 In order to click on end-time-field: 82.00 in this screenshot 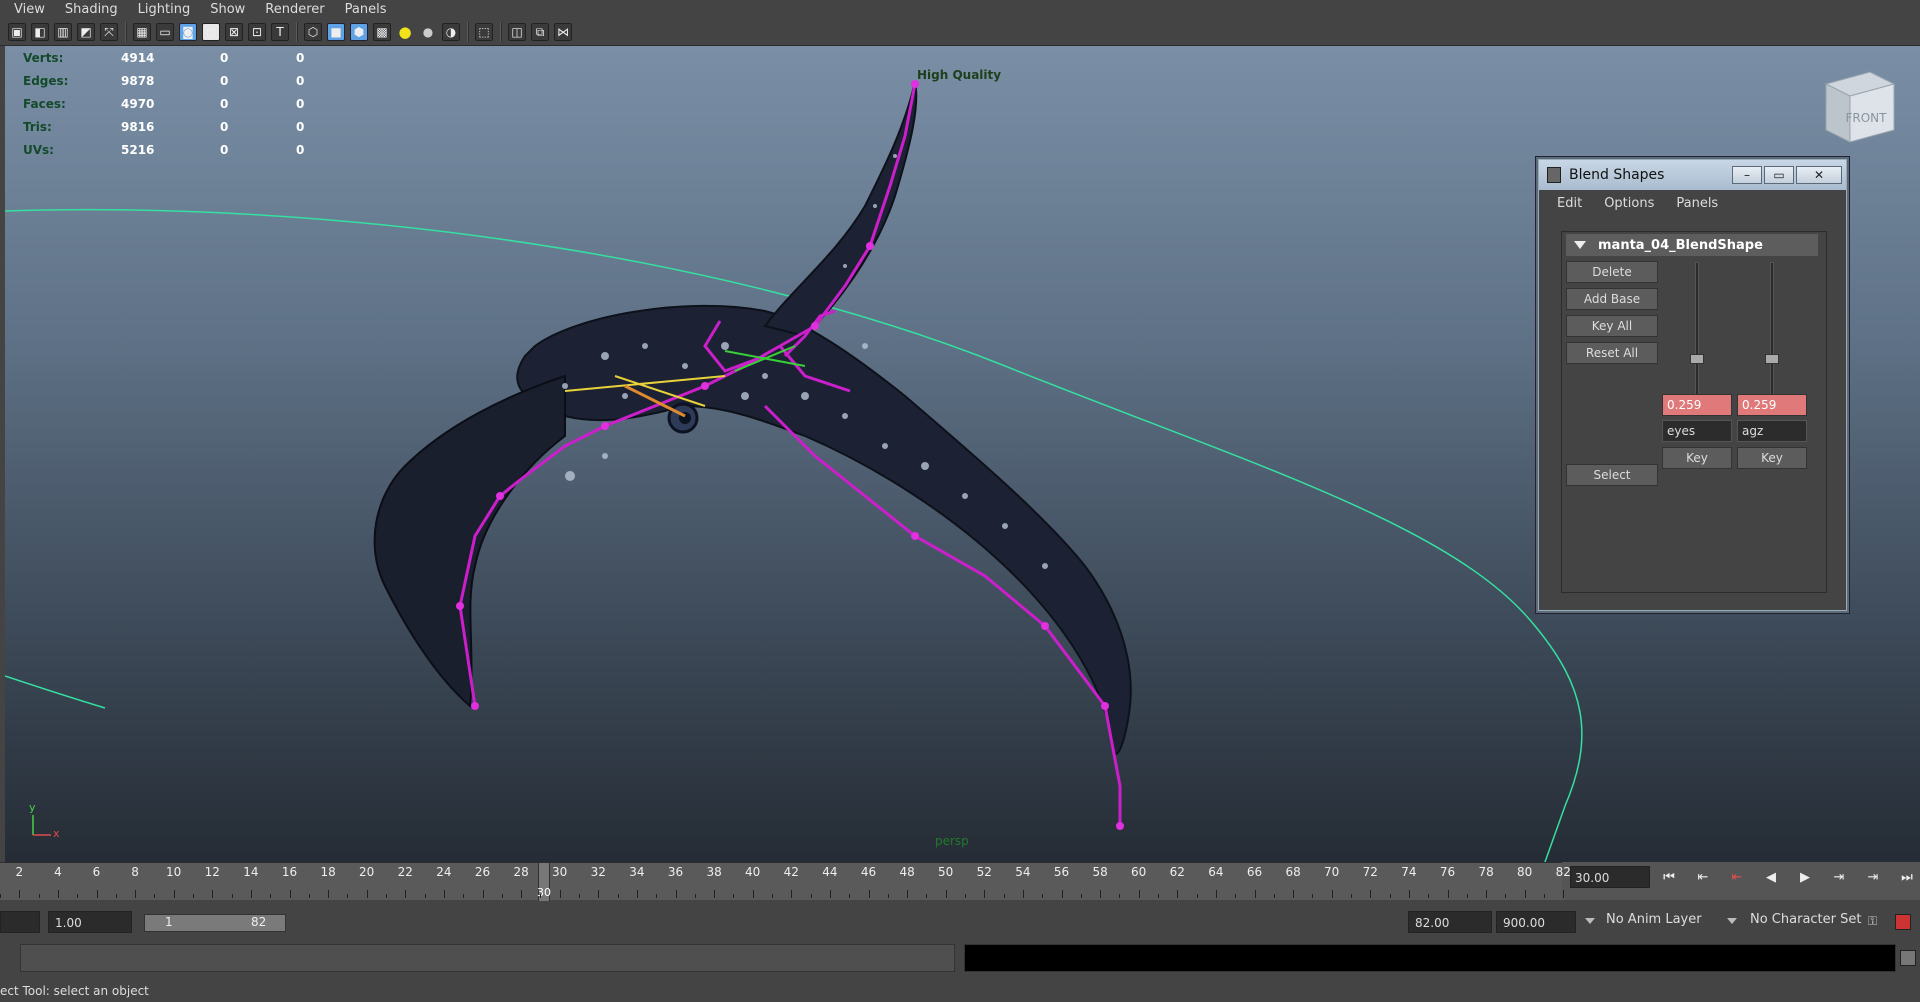, I will do `click(1450, 922)`.